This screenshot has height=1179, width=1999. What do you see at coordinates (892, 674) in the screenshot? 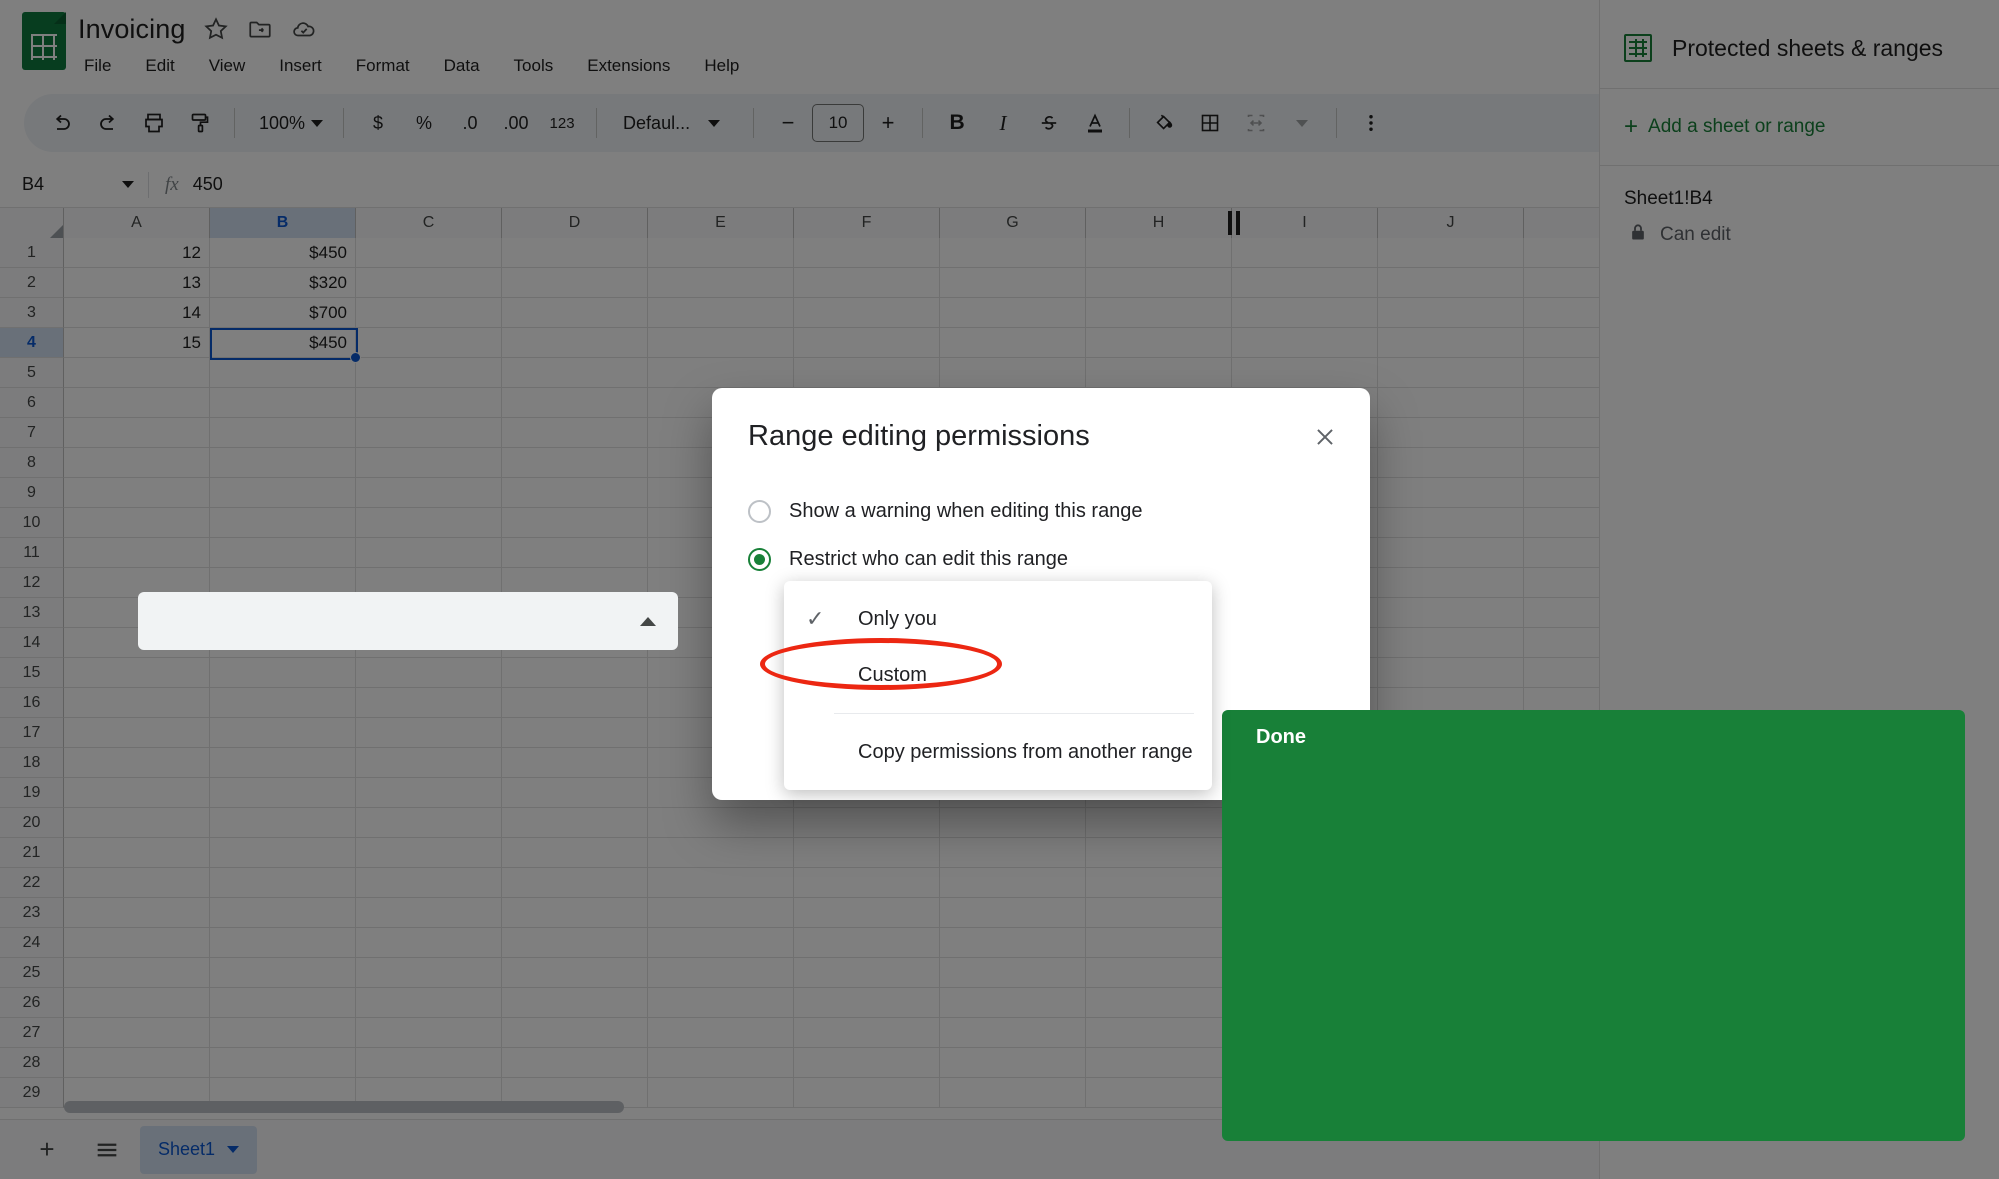
I see `dropdown-item-custom-label: Custom` at bounding box center [892, 674].